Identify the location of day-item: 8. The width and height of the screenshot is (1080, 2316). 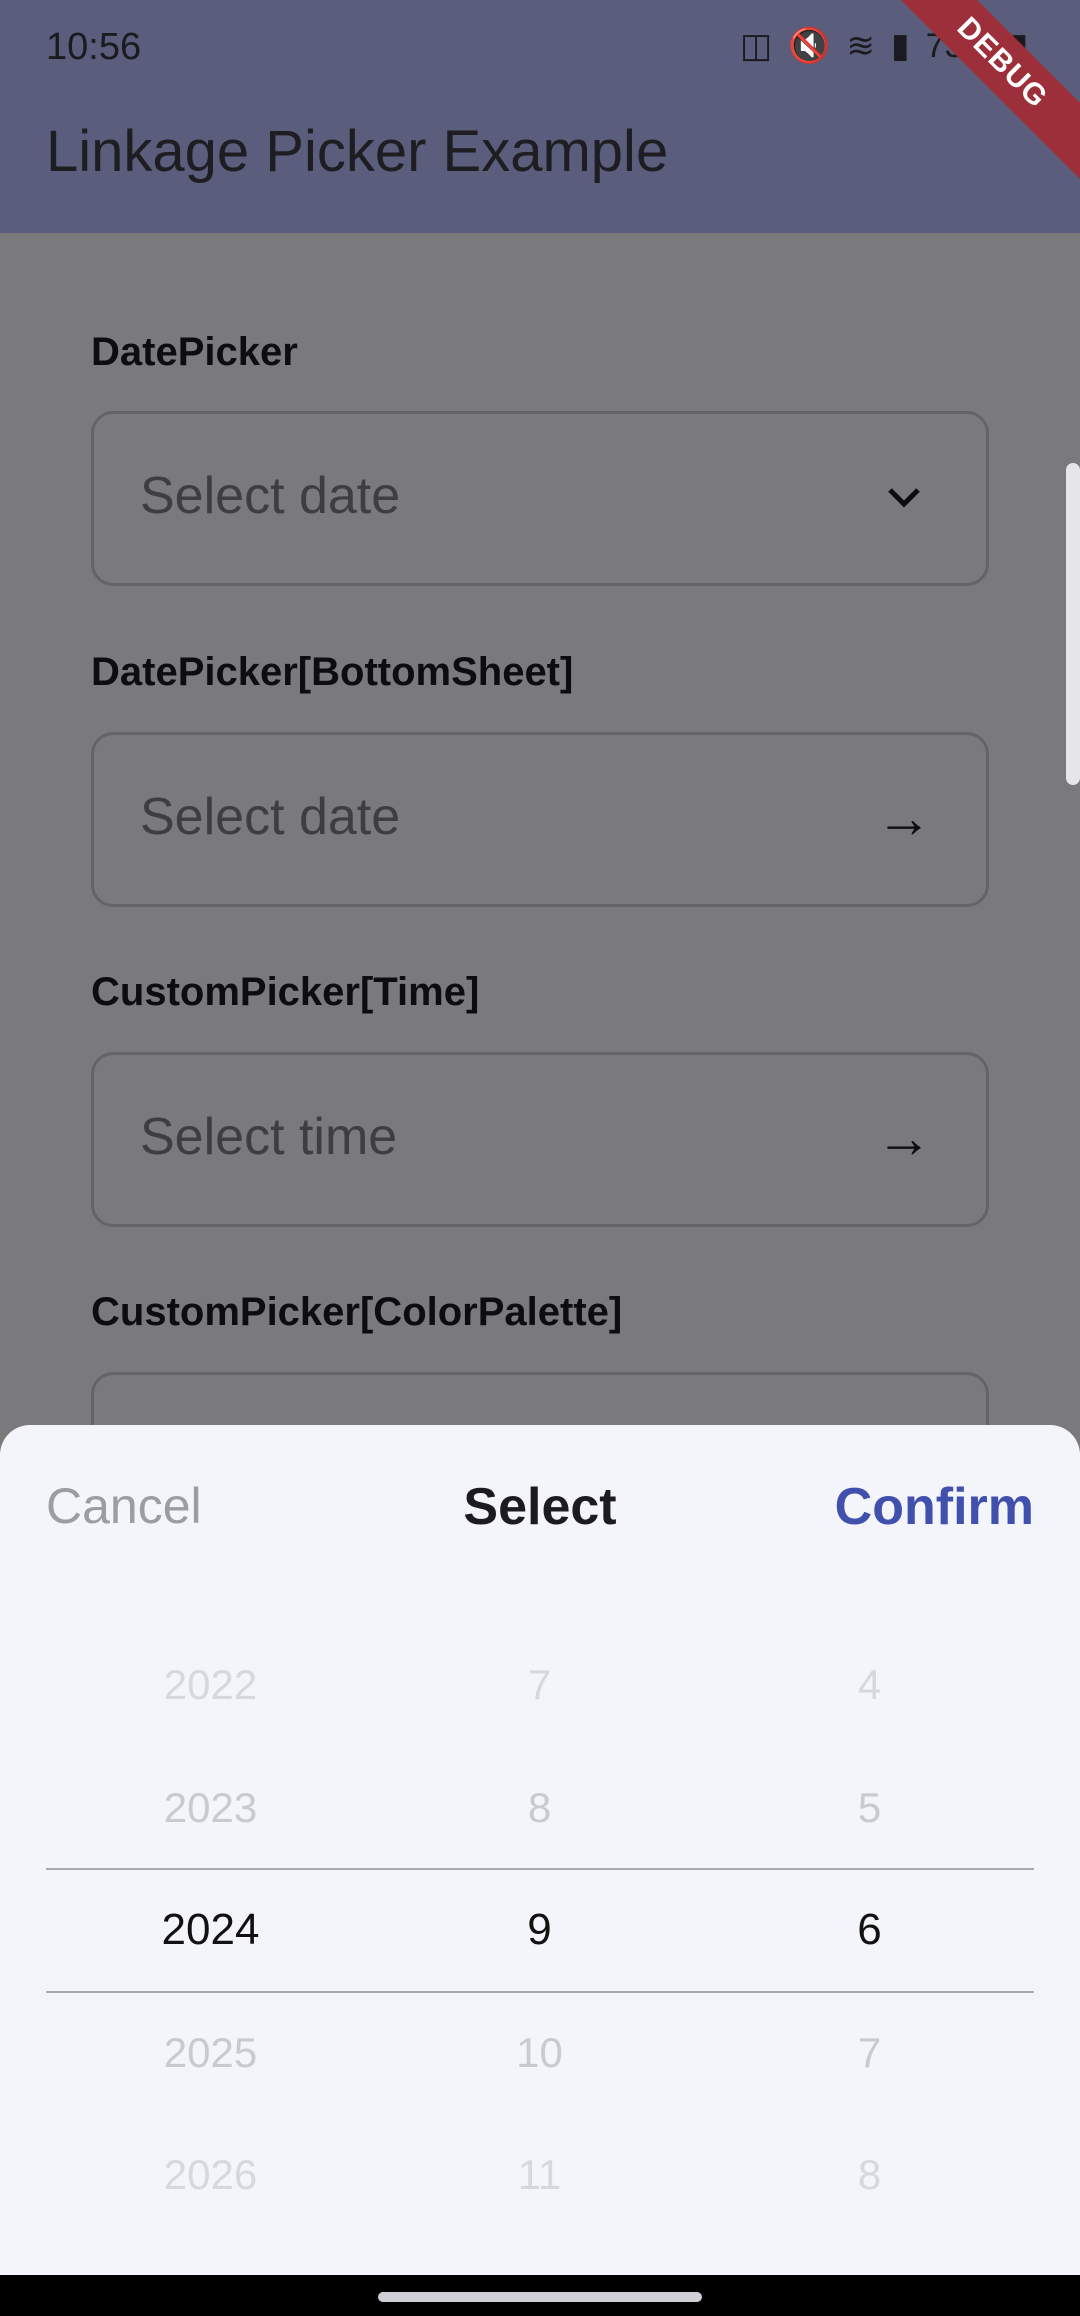
(869, 2175).